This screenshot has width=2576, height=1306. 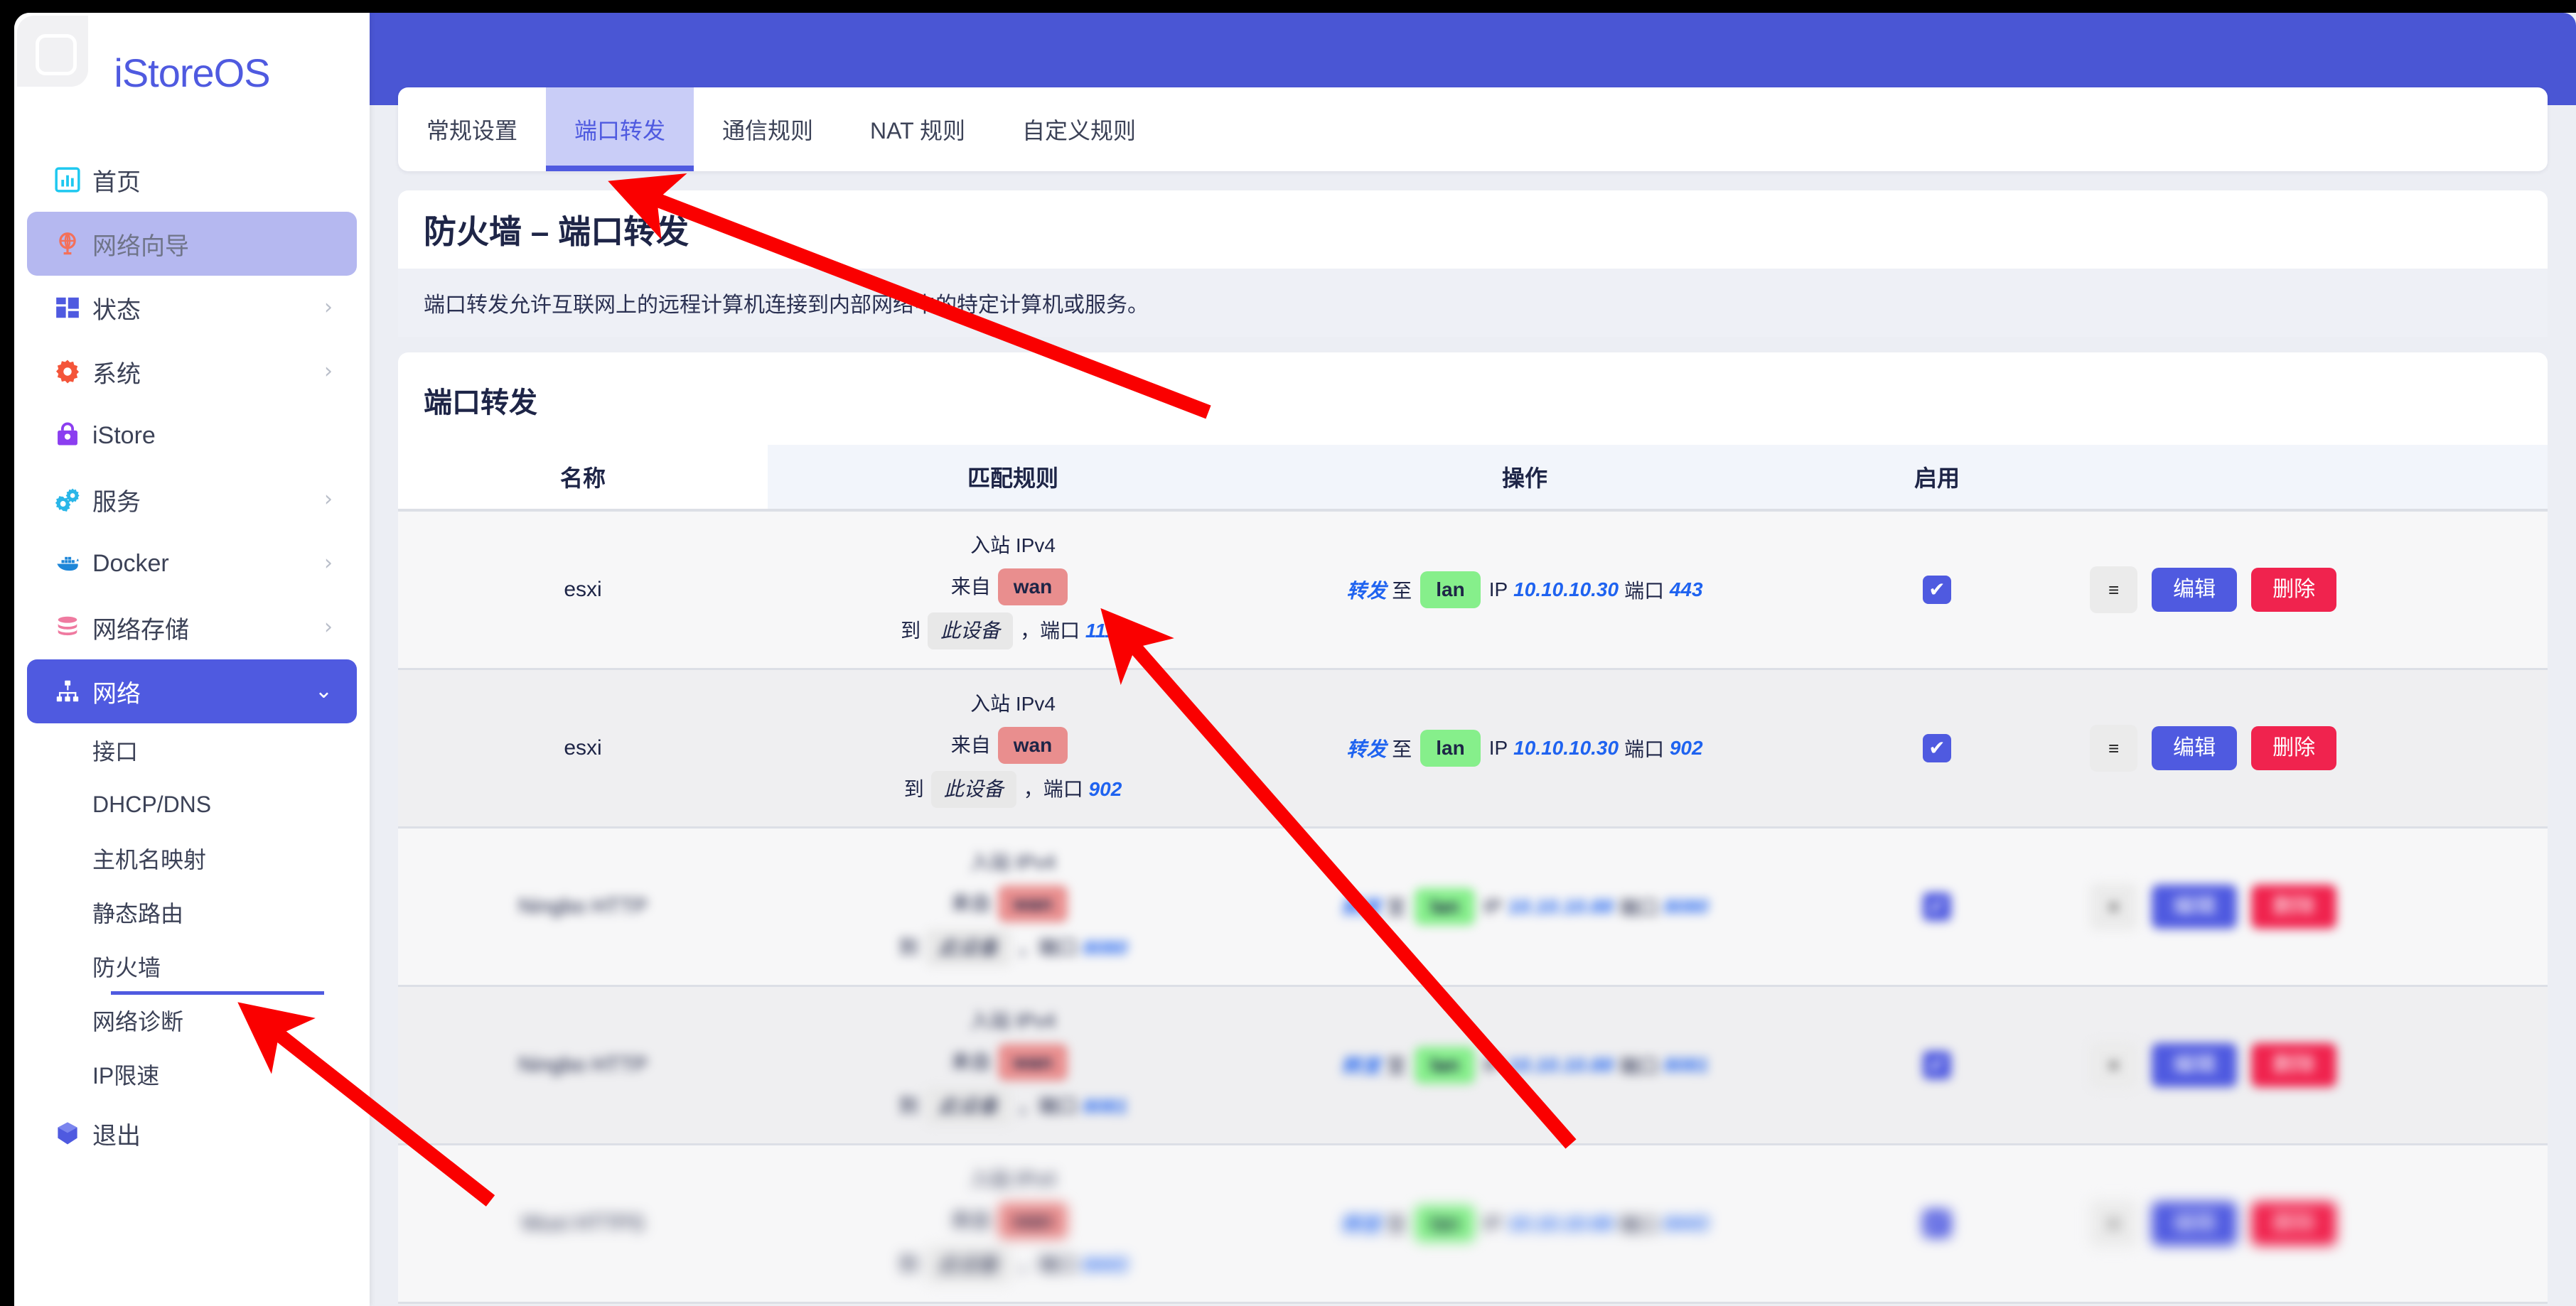 I want to click on sidebar-item-label: Docker, so click(x=130, y=563).